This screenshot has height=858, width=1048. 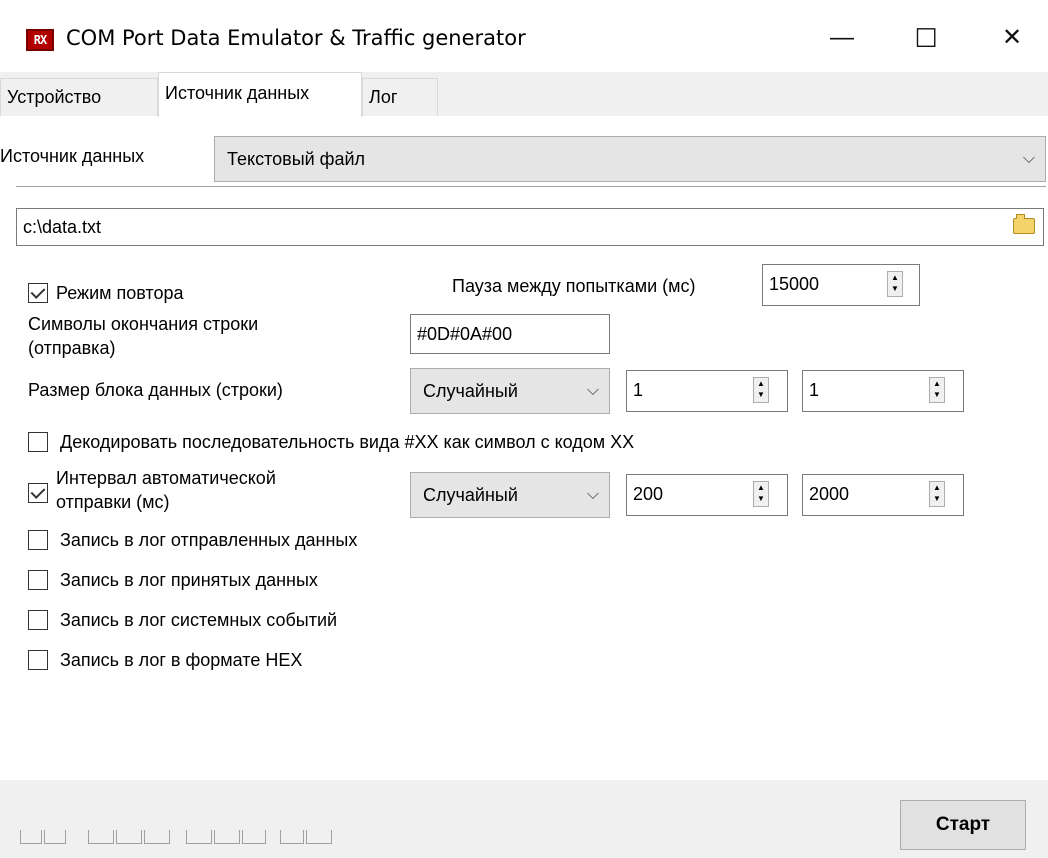 I want to click on block-size-max-value: 1, so click(x=814, y=390).